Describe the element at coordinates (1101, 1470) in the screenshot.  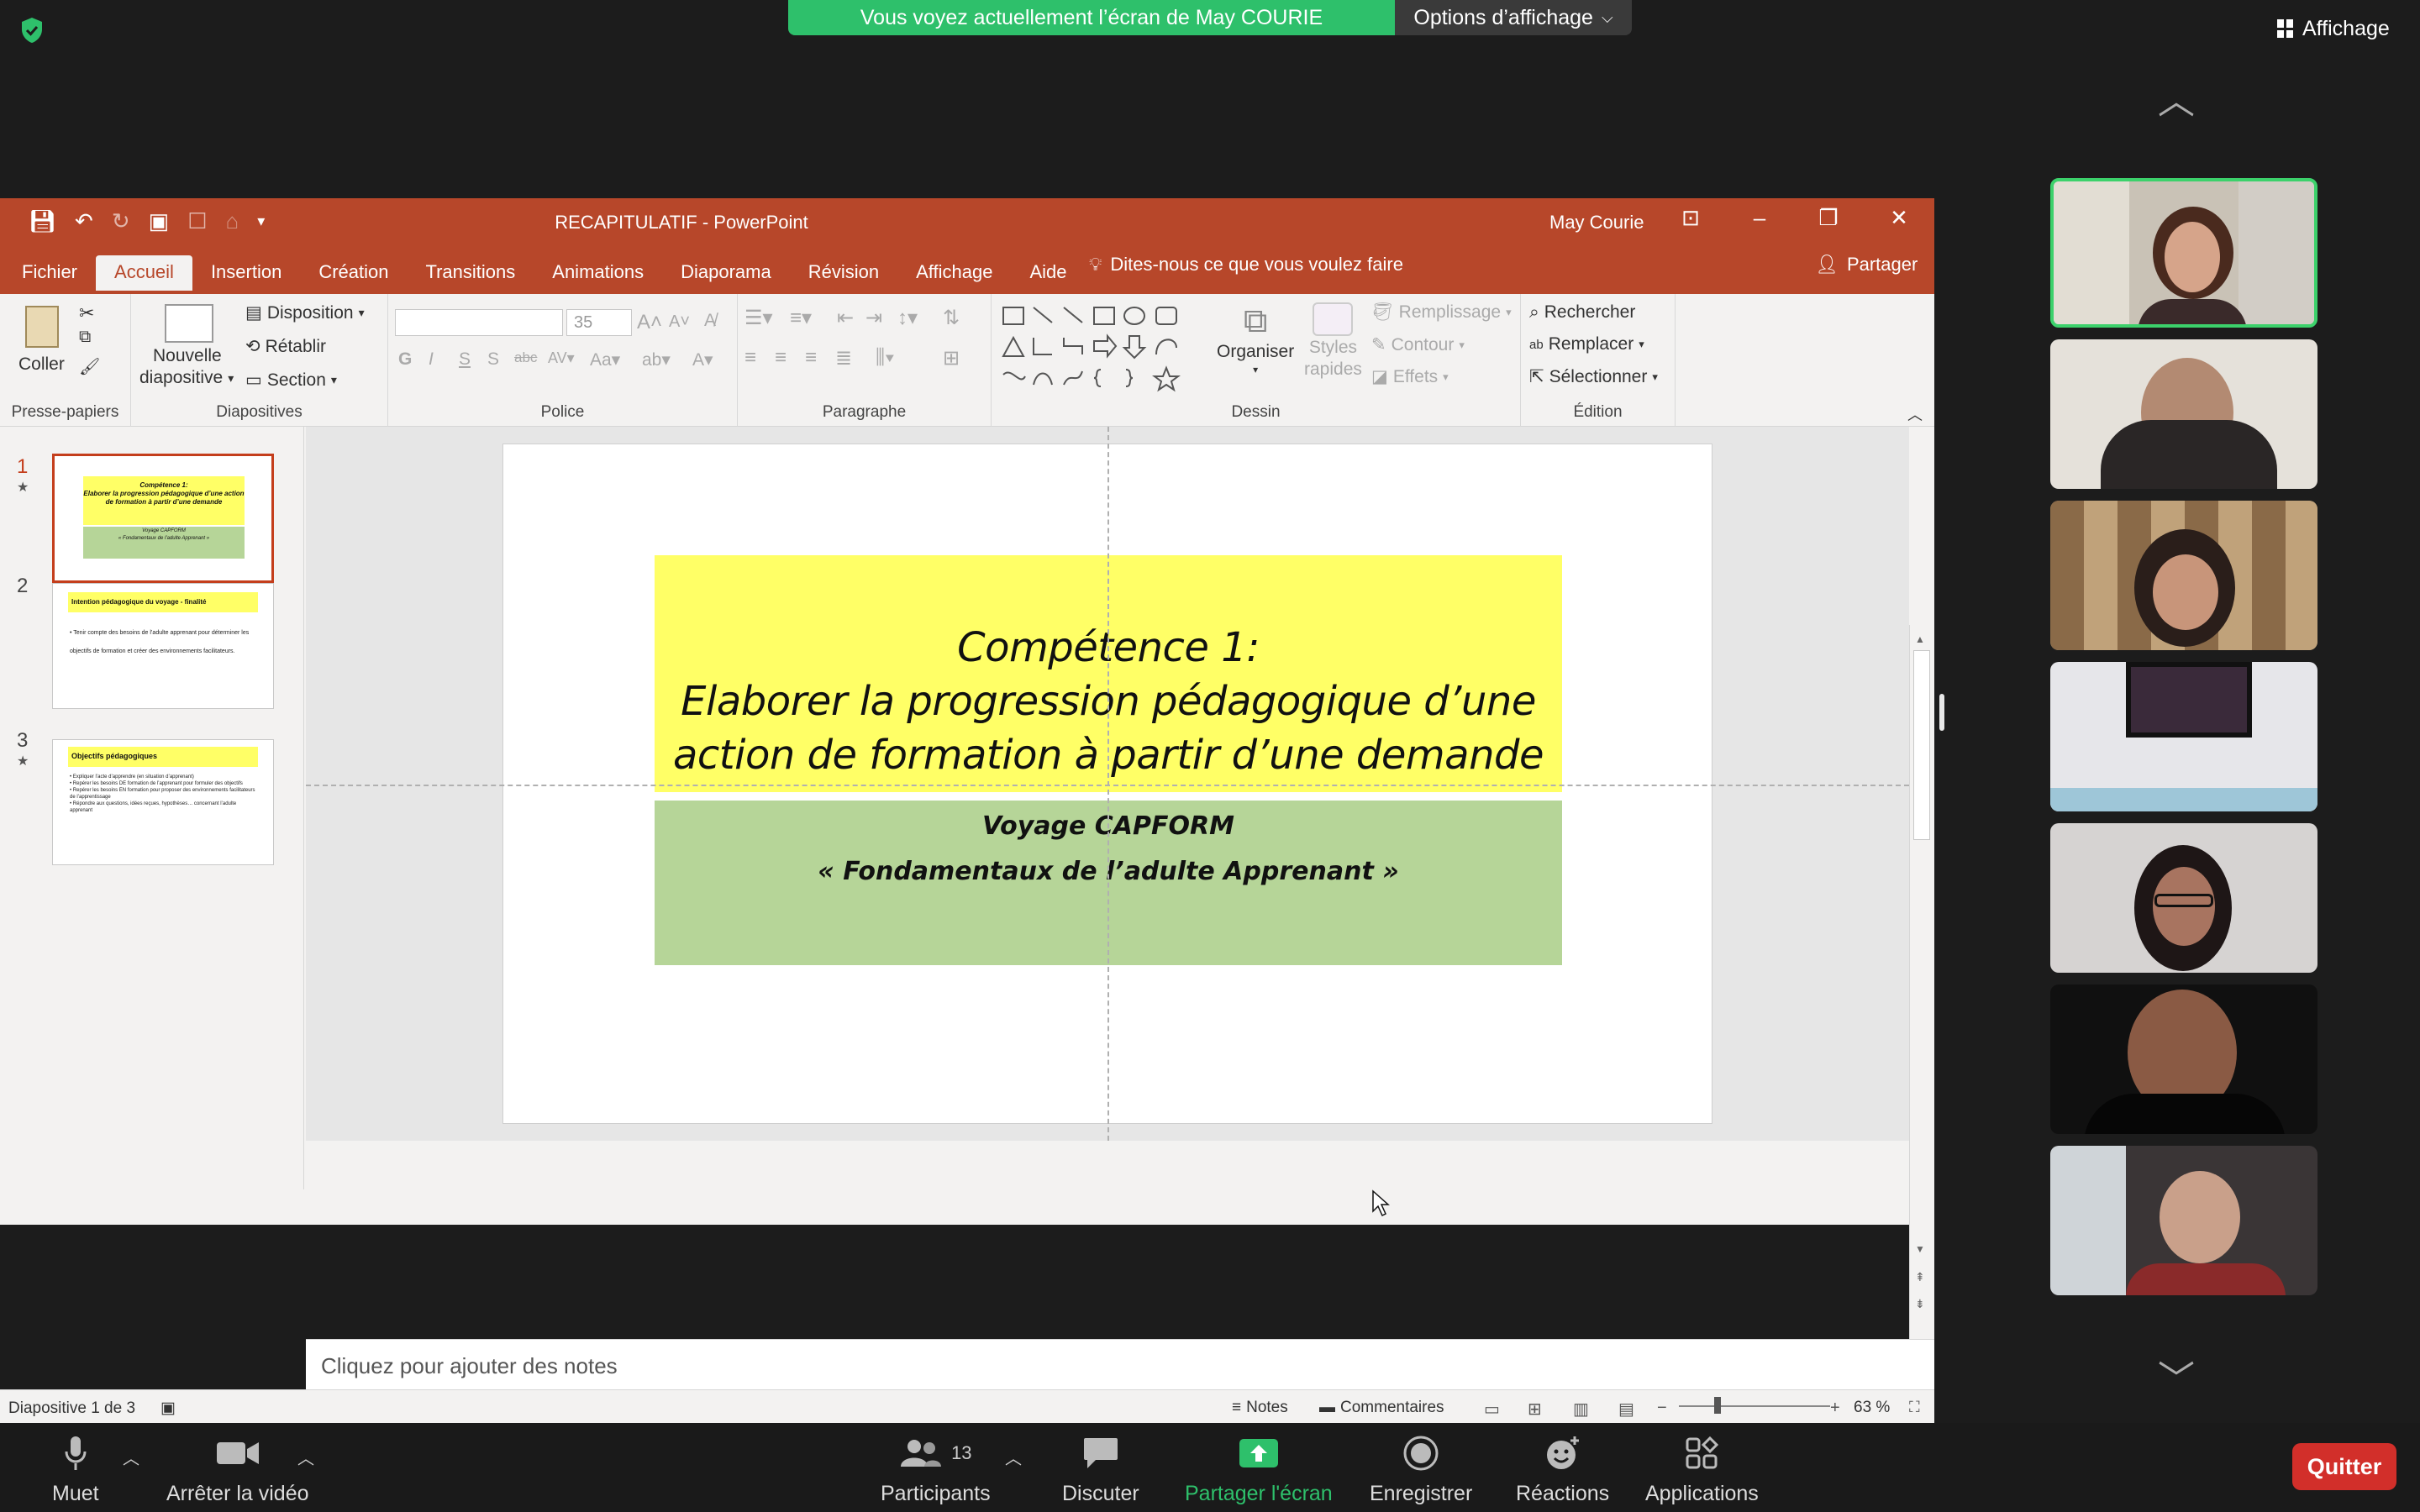
I see `chat-button: Discuter` at that location.